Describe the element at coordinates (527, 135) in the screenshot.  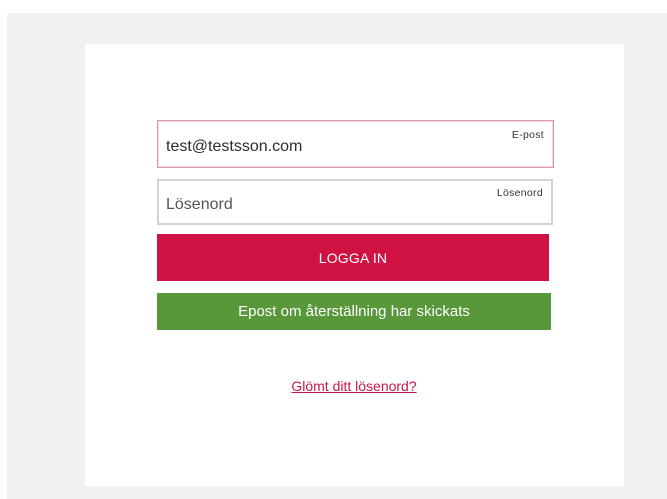
I see `email-label: E-post` at that location.